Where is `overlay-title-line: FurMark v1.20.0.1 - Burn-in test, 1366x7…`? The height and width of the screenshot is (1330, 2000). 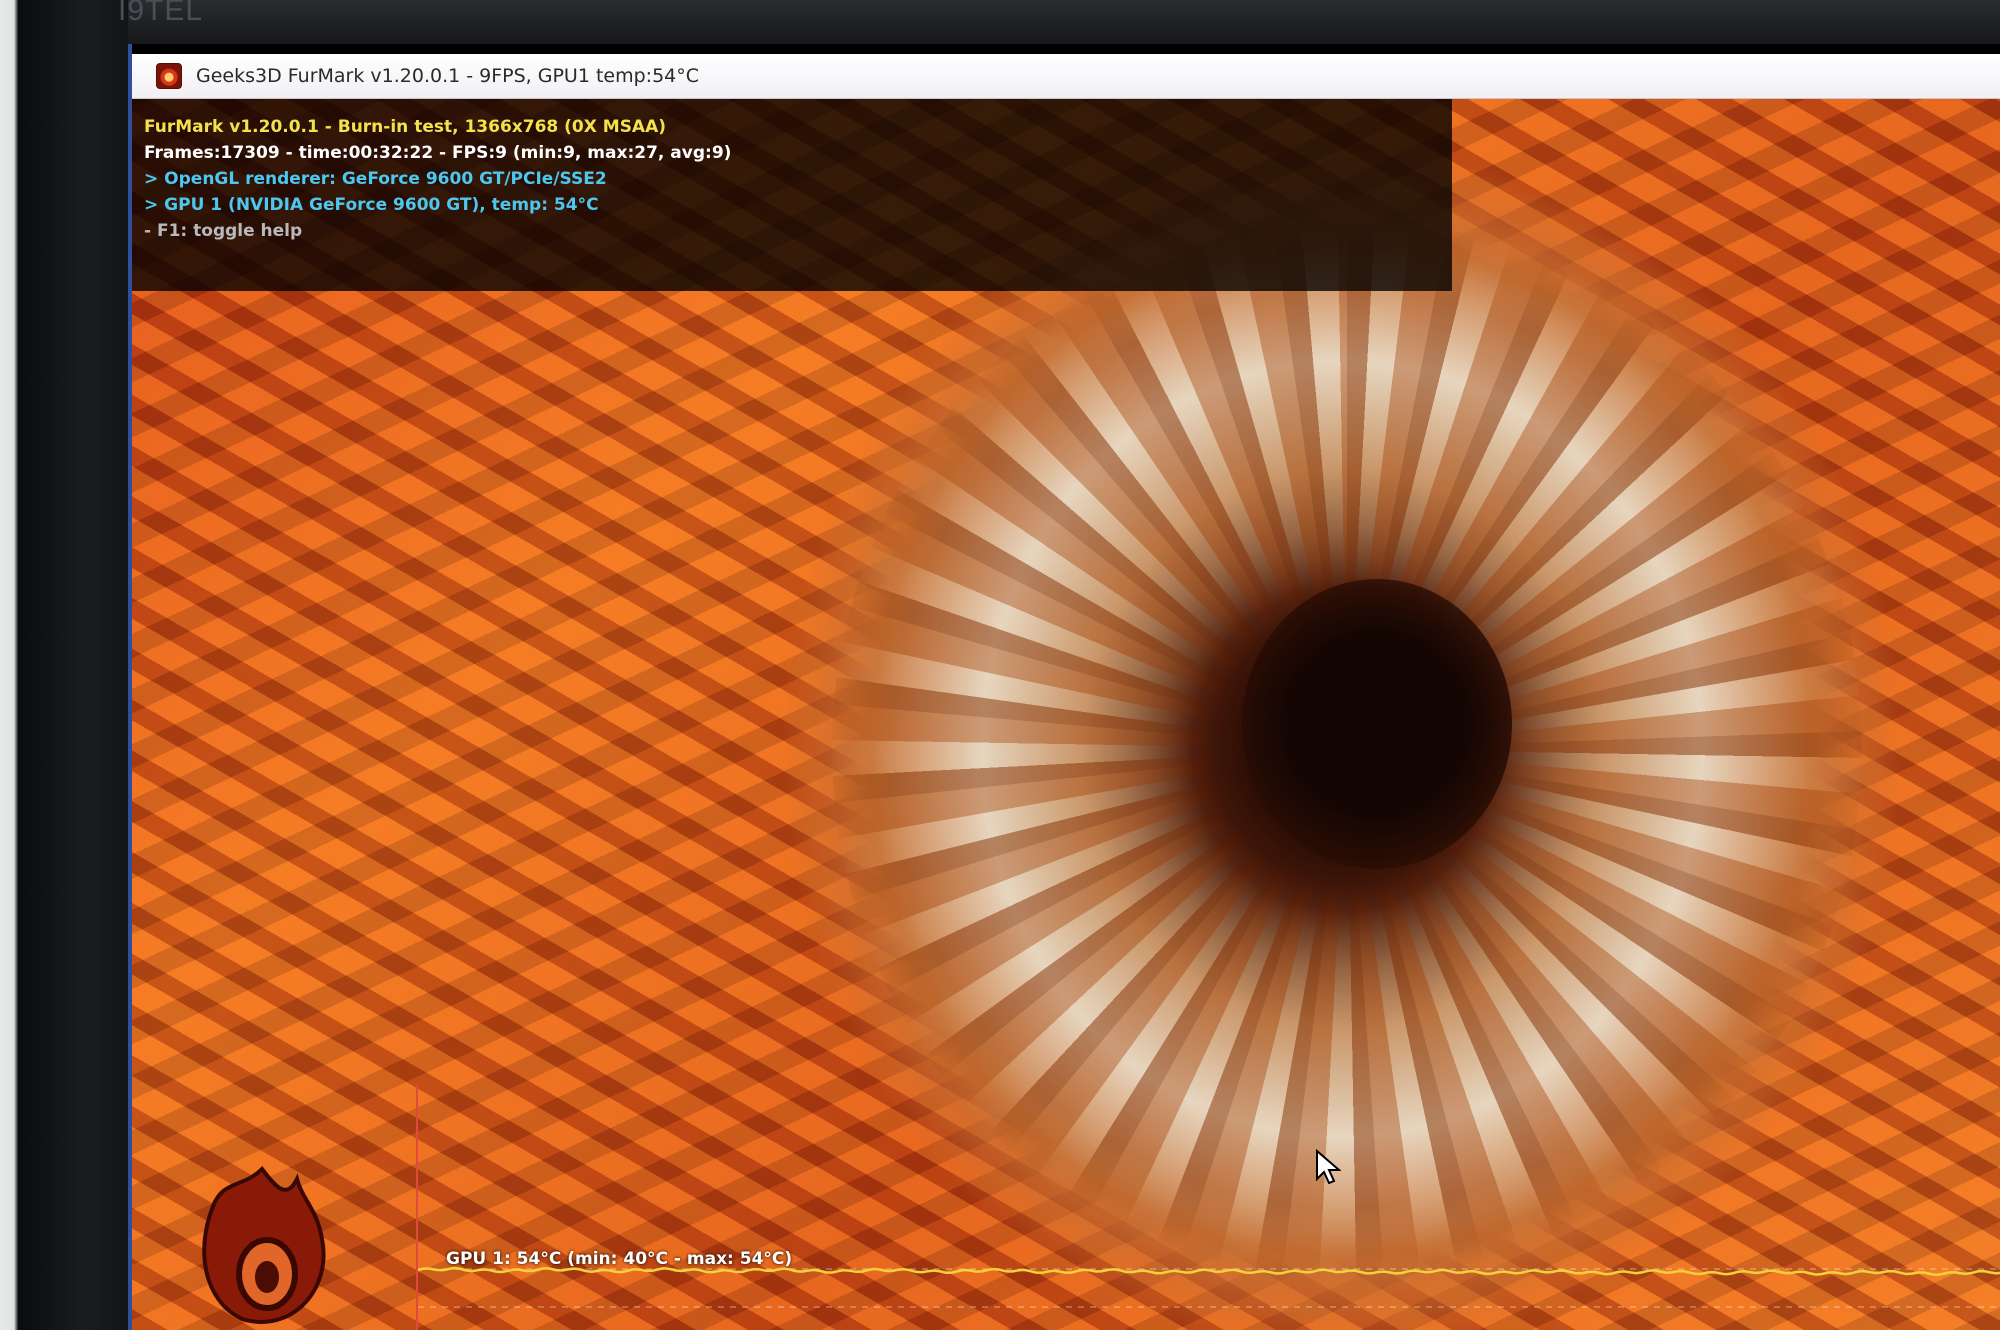 overlay-title-line: FurMark v1.20.0.1 - Burn-in test, 1366x7… is located at coordinates (405, 127).